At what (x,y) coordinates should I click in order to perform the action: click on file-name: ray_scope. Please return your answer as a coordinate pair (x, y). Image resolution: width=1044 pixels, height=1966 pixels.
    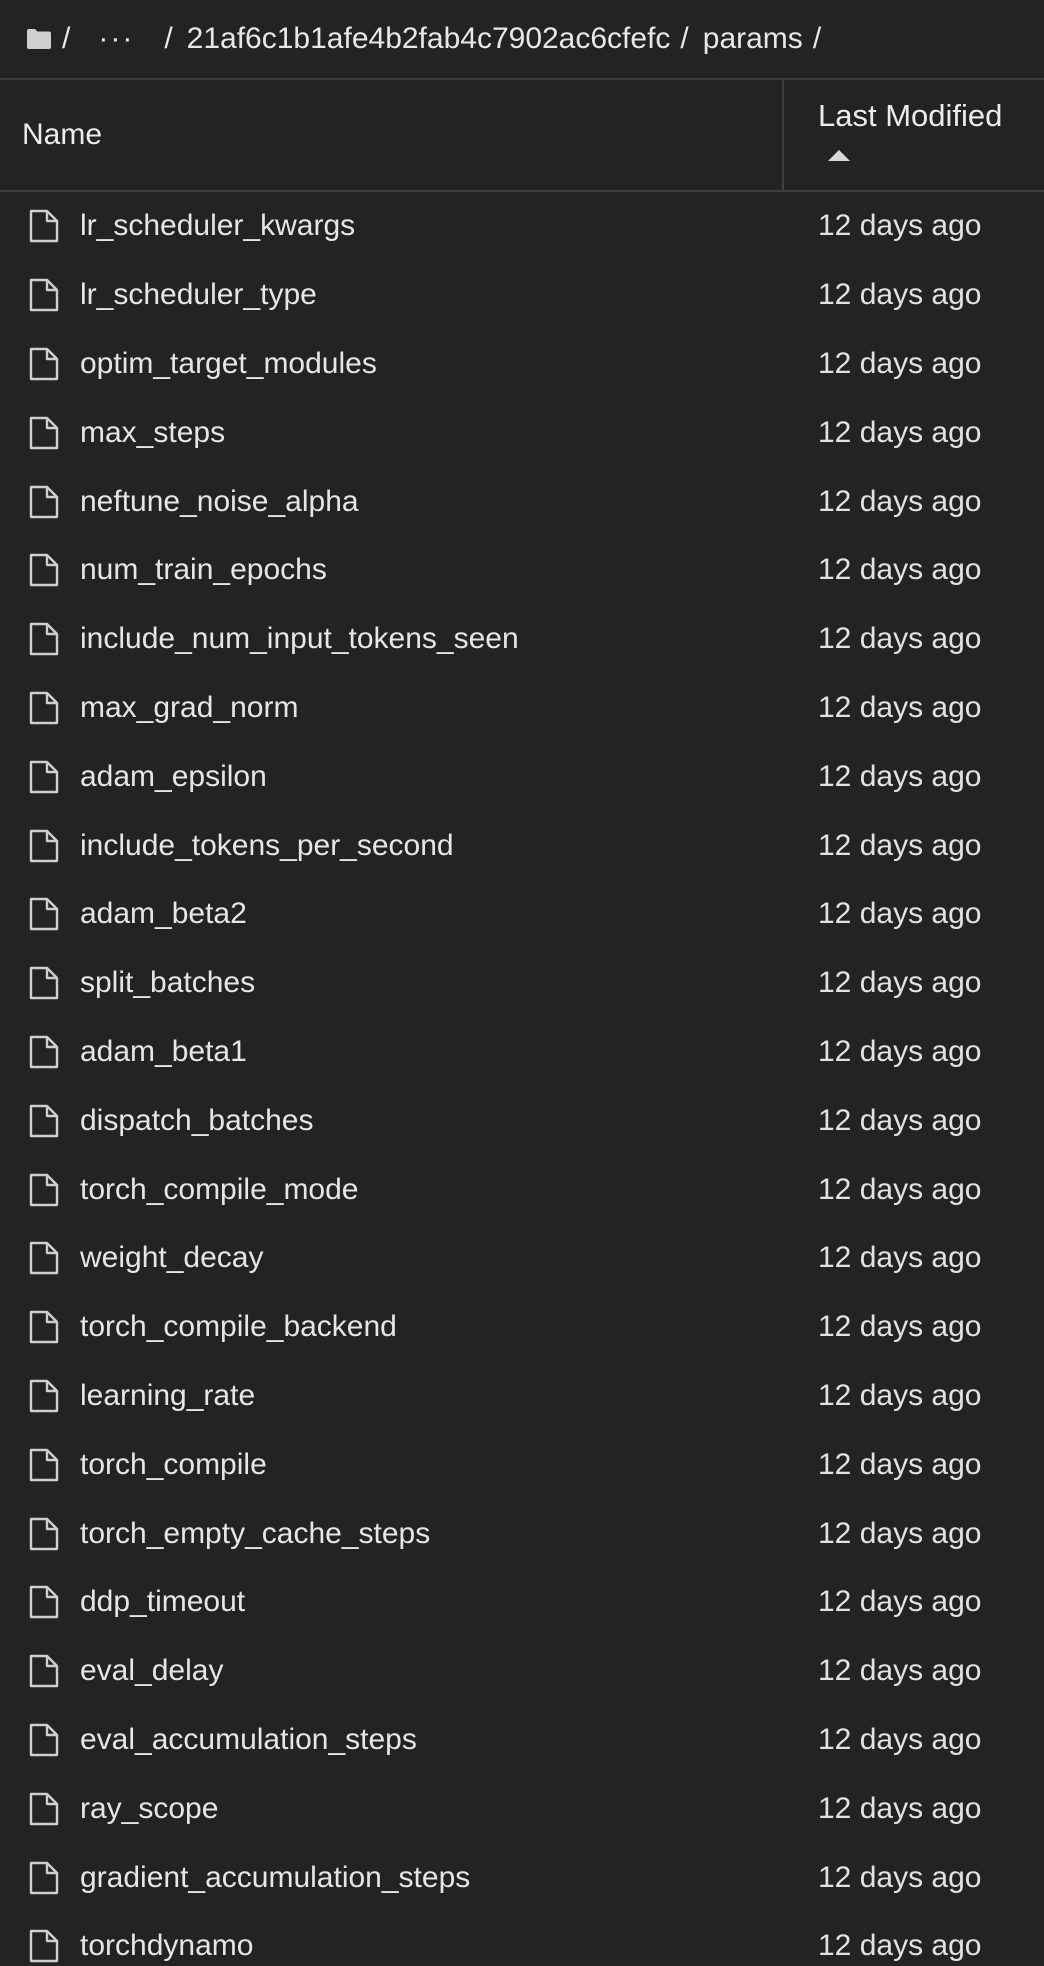
    Looking at the image, I should click on (445, 1809).